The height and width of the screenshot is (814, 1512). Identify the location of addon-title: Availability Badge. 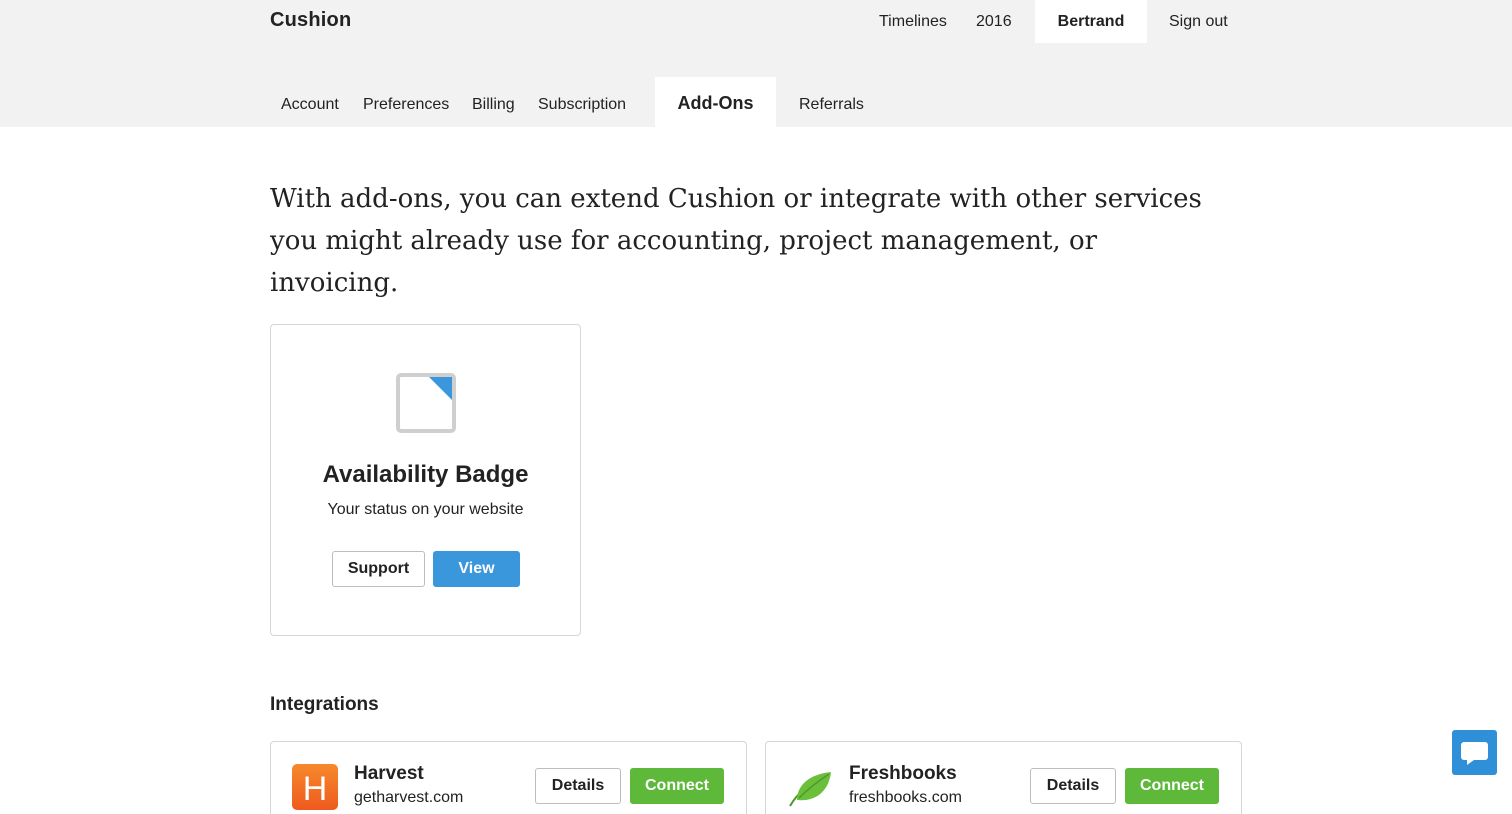
(425, 474).